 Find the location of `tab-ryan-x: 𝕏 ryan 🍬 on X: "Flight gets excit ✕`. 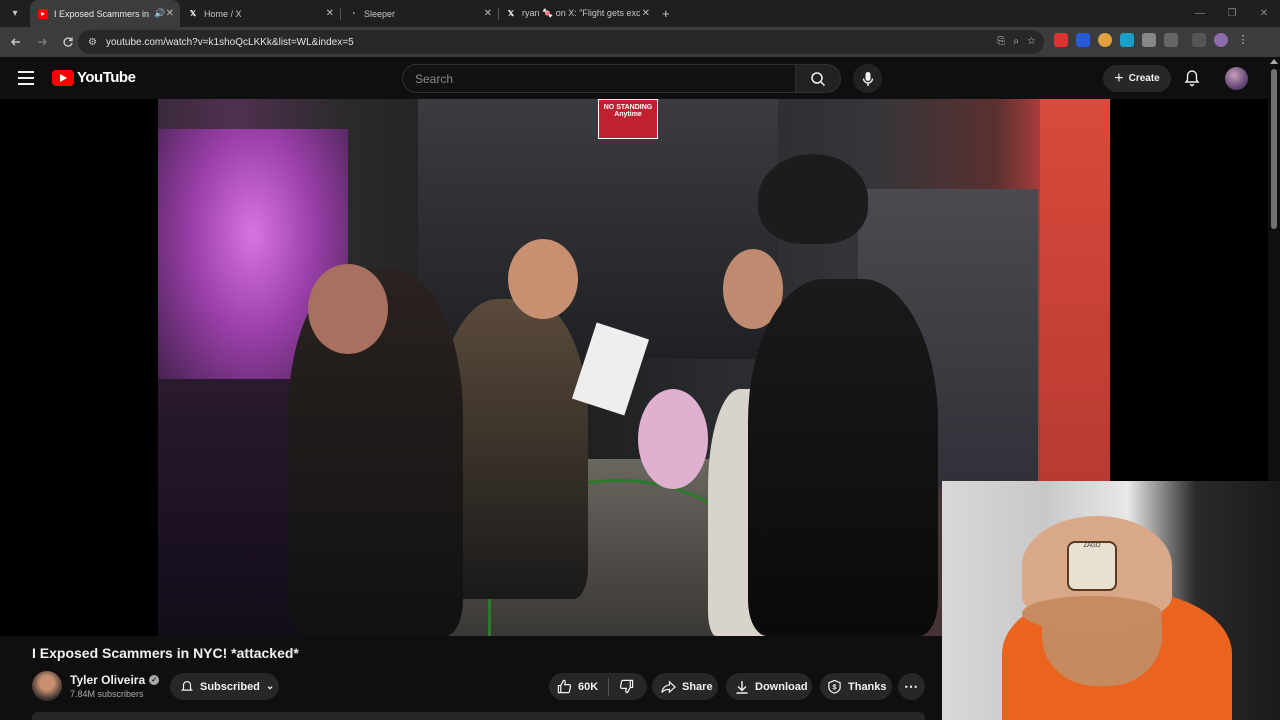

tab-ryan-x: 𝕏 ryan 🍬 on X: "Flight gets excit ✕ is located at coordinates (577, 13).